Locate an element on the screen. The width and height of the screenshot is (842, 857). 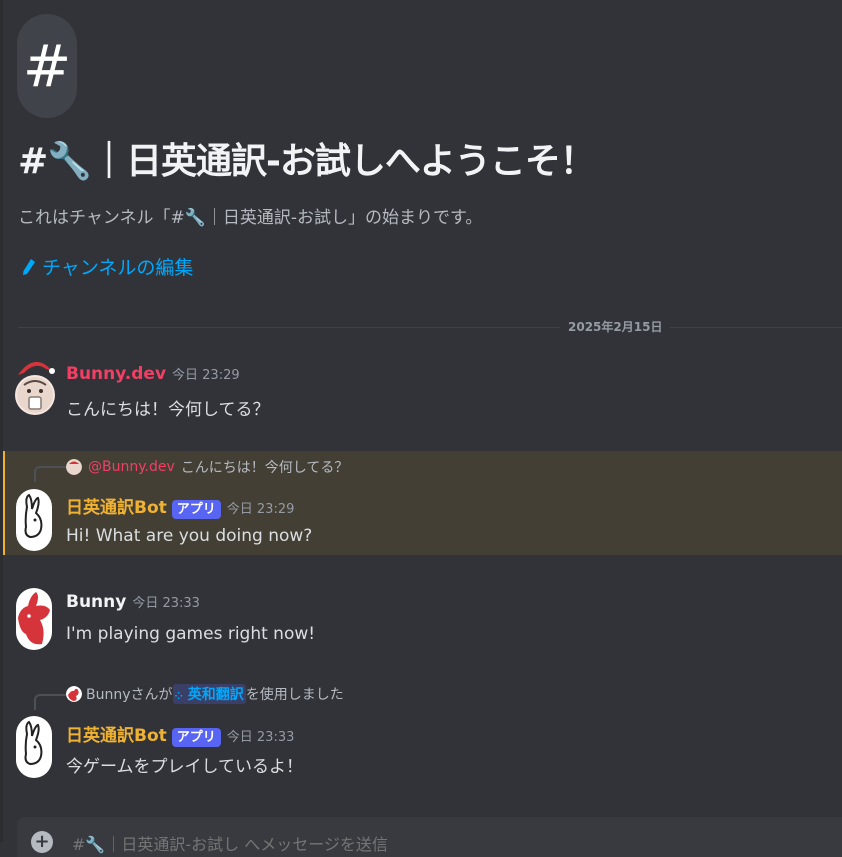
date-divider-label: 2025年2月15日 is located at coordinates (615, 326).